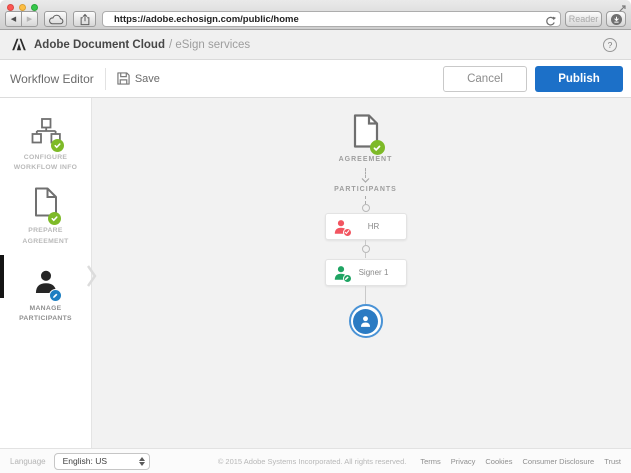 The image size is (631, 473). I want to click on participant-name: HR, so click(373, 226).